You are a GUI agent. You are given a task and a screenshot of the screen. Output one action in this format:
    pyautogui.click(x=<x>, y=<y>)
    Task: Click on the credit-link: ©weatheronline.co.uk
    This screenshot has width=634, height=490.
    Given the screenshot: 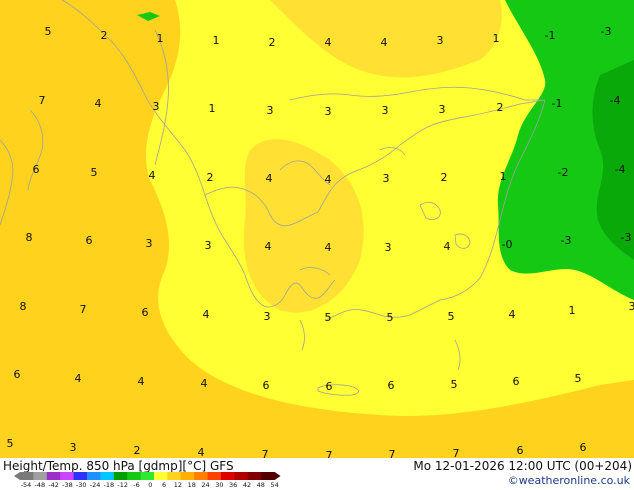 What is the action you would take?
    pyautogui.click(x=569, y=480)
    